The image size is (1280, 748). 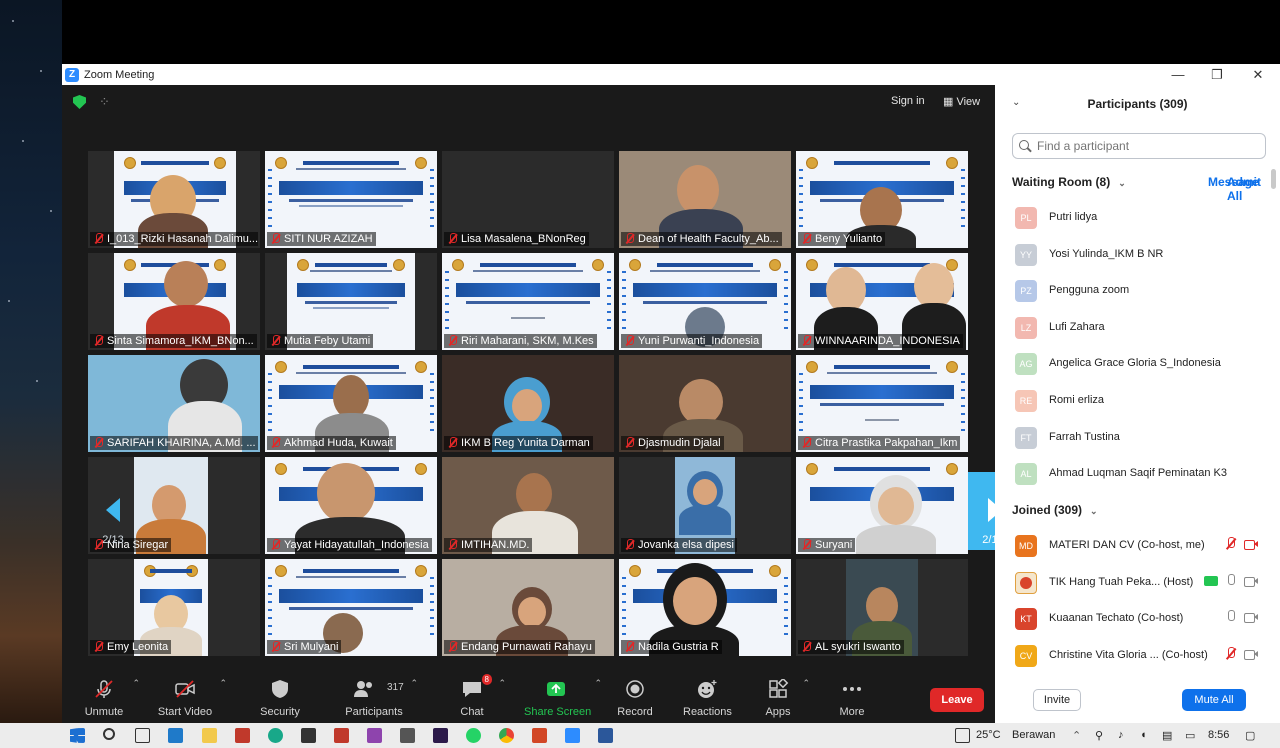 What do you see at coordinates (479, 695) in the screenshot?
I see `chat-button: 8 ⌃ Chat` at bounding box center [479, 695].